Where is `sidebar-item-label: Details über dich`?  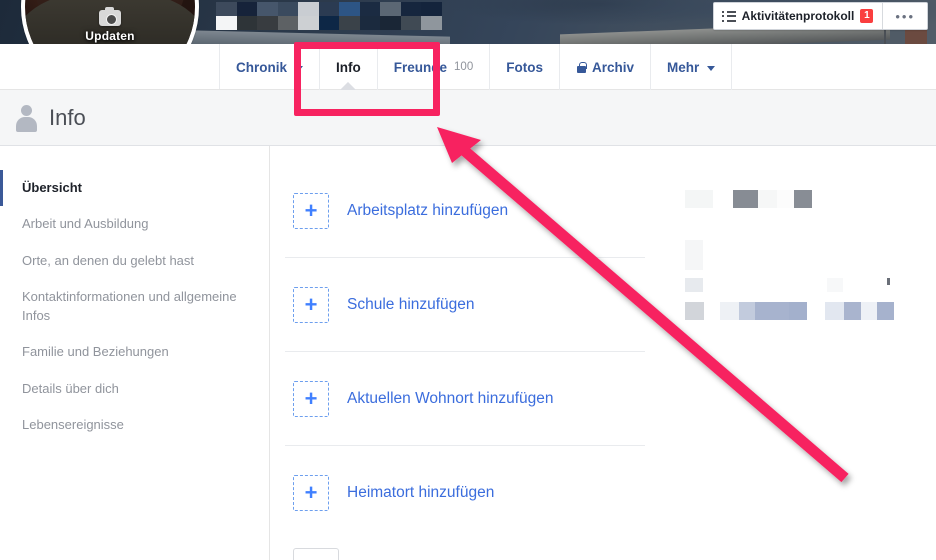 sidebar-item-label: Details über dich is located at coordinates (70, 388).